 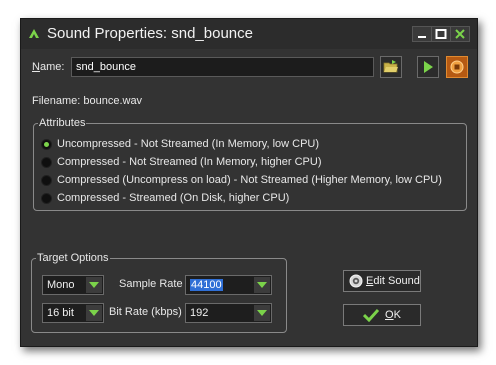 What do you see at coordinates (206, 285) in the screenshot?
I see `sample-rate-value: 44100` at bounding box center [206, 285].